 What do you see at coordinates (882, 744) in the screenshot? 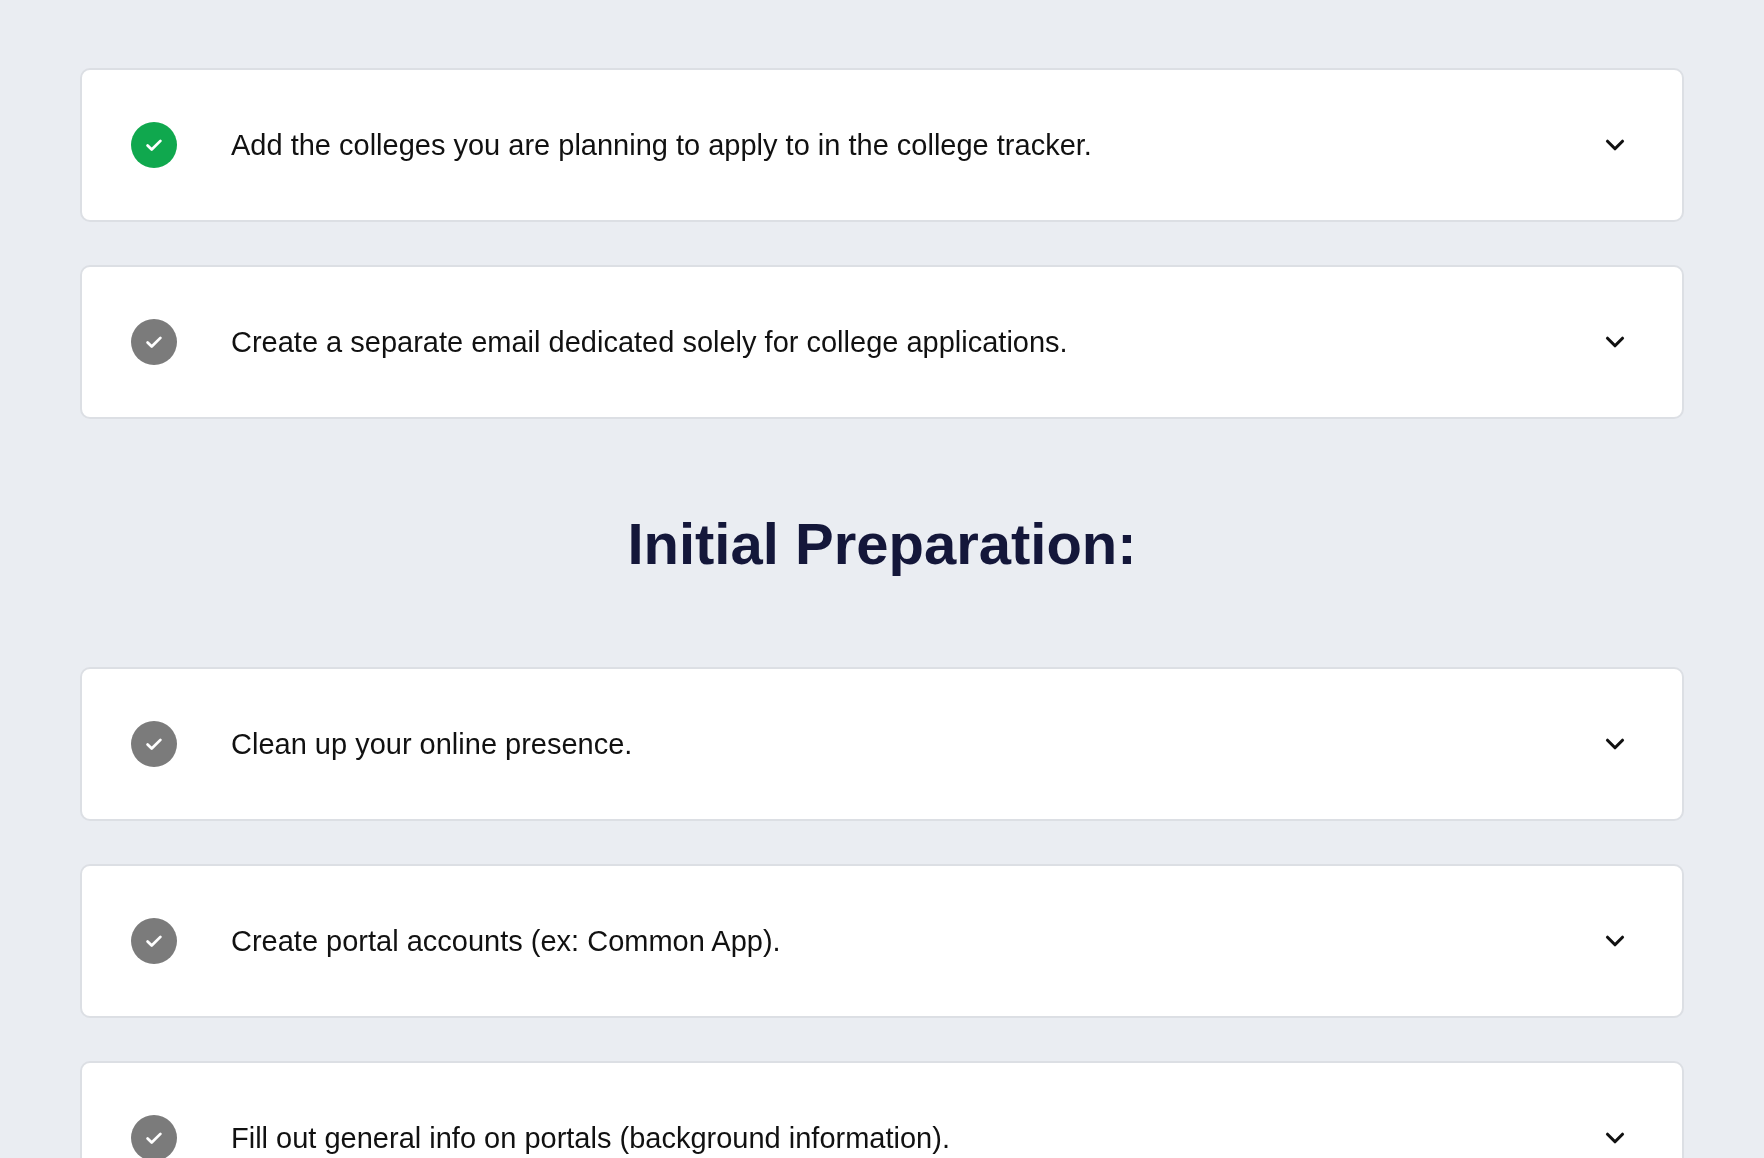
I see `task-card: Clean up your online presence.` at bounding box center [882, 744].